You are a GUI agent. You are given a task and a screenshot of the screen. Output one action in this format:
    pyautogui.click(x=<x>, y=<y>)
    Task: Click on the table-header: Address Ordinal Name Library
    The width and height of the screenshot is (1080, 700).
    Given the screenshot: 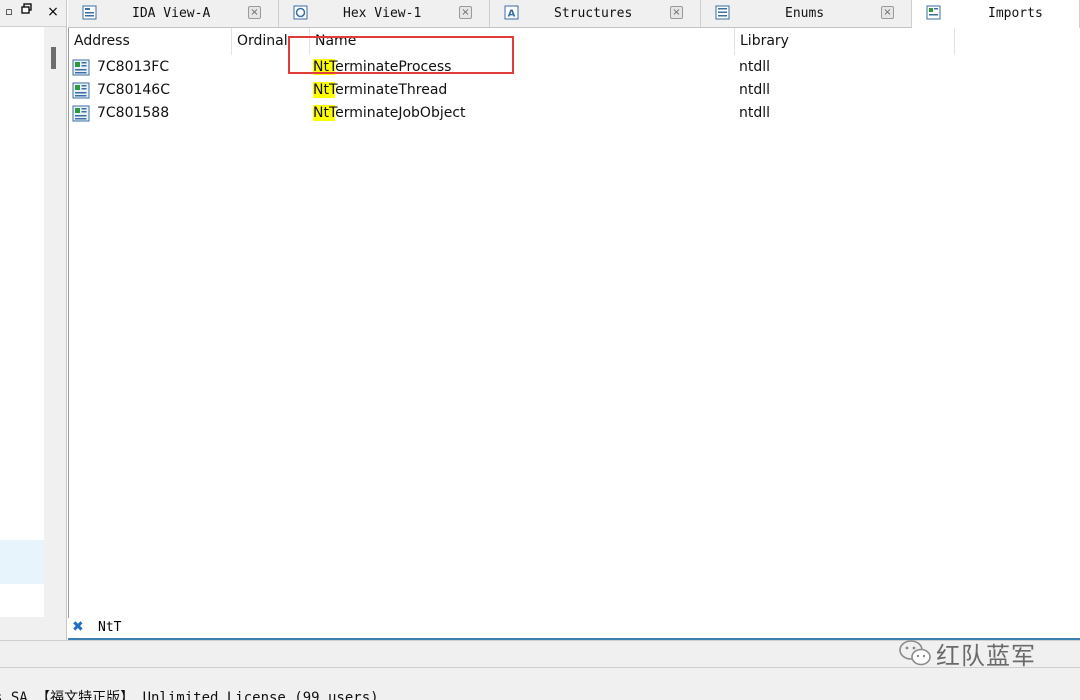 What is the action you would take?
    pyautogui.click(x=512, y=41)
    